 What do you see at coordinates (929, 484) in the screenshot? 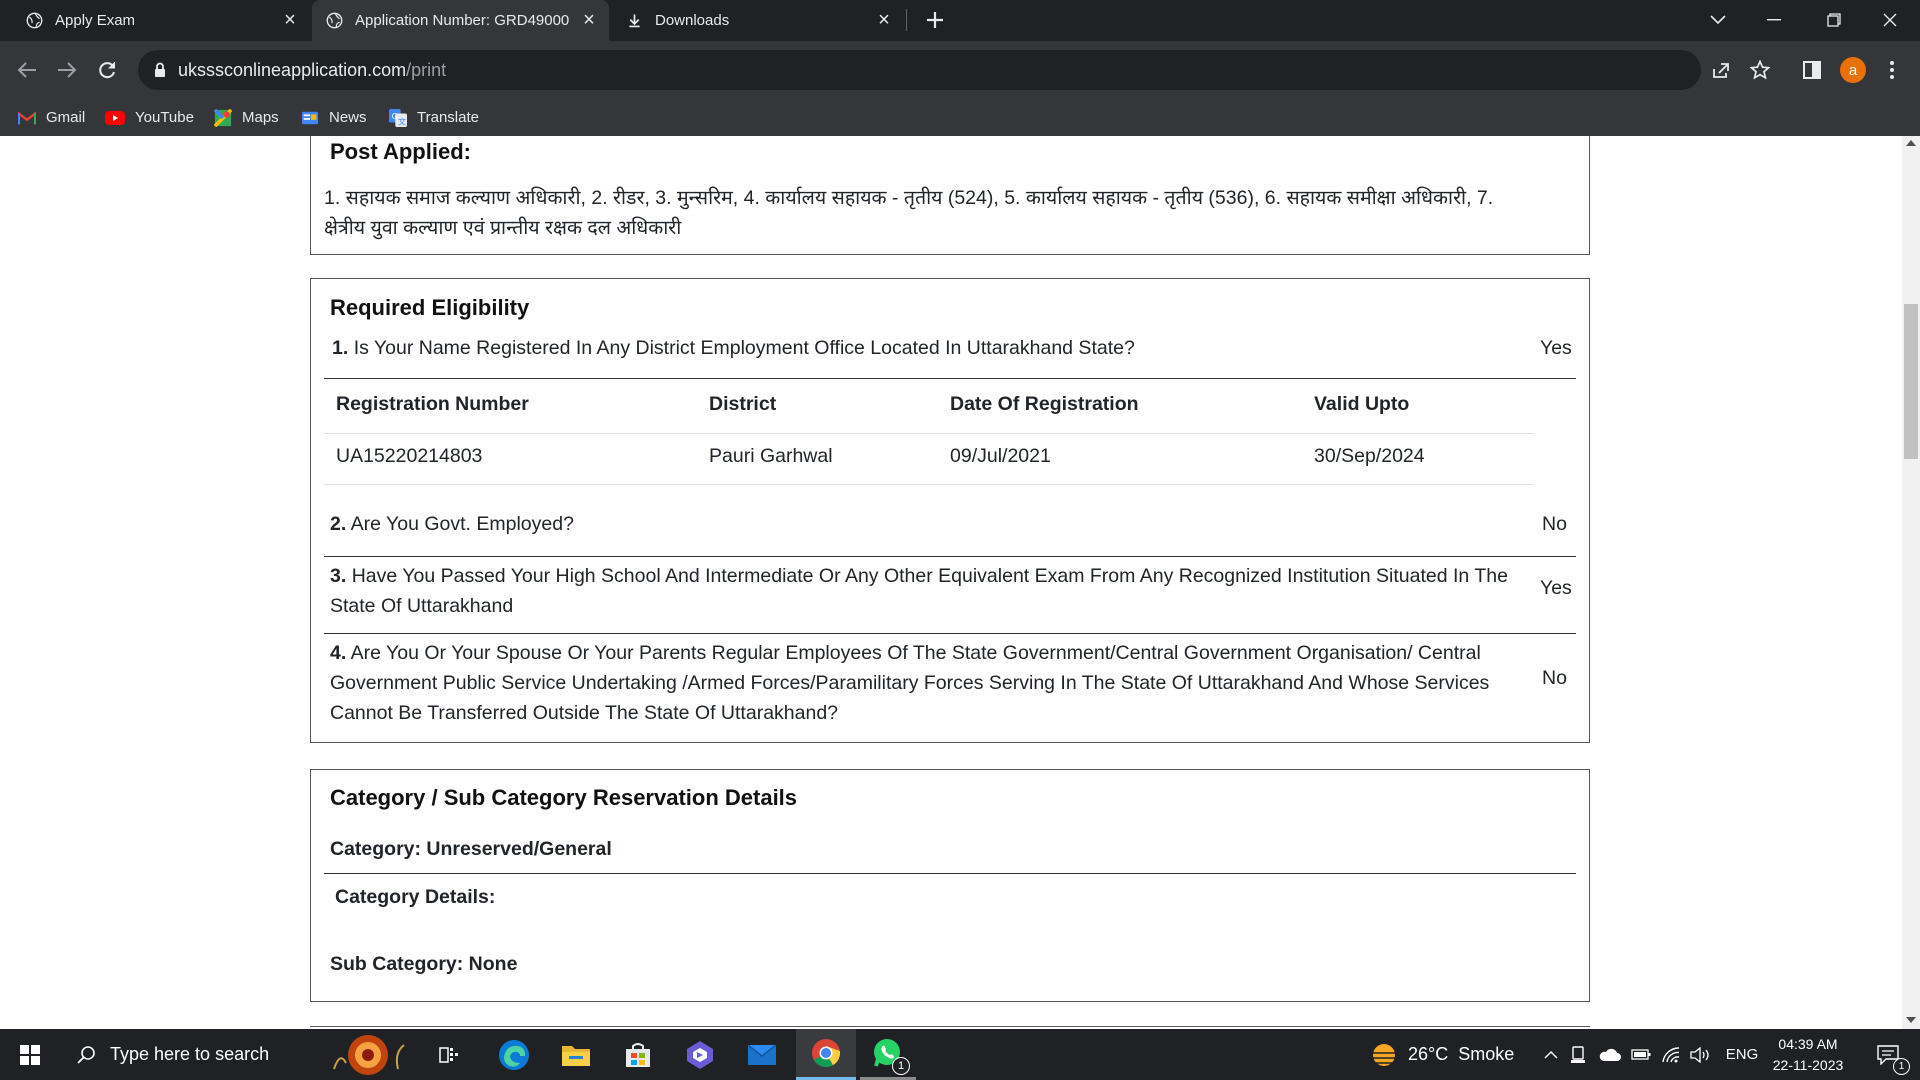
I see `table-row-divider` at bounding box center [929, 484].